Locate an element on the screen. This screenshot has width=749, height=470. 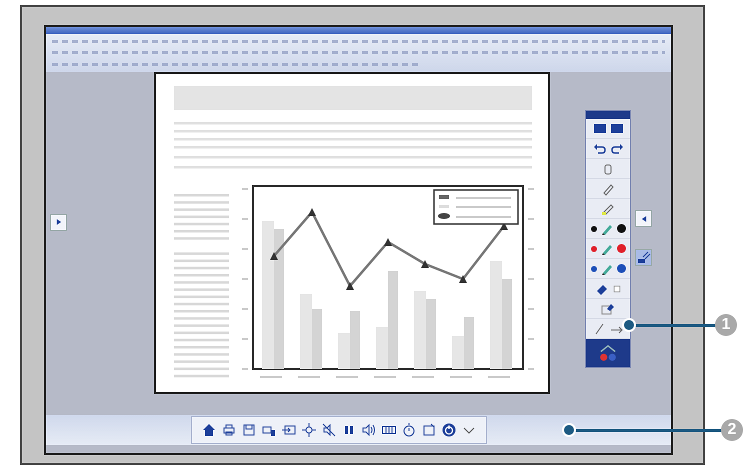
collapse-button is located at coordinates (643, 218).